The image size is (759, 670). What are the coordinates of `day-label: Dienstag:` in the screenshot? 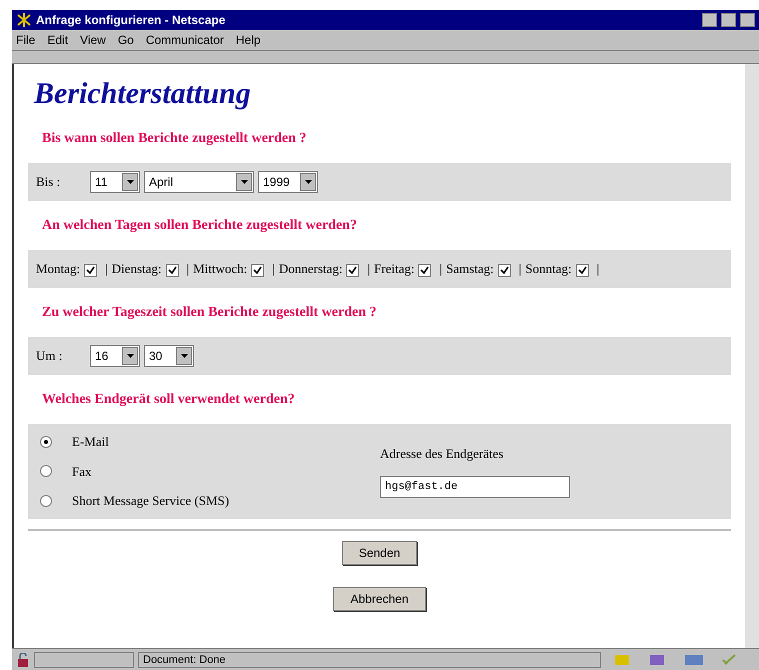 It's located at (137, 268).